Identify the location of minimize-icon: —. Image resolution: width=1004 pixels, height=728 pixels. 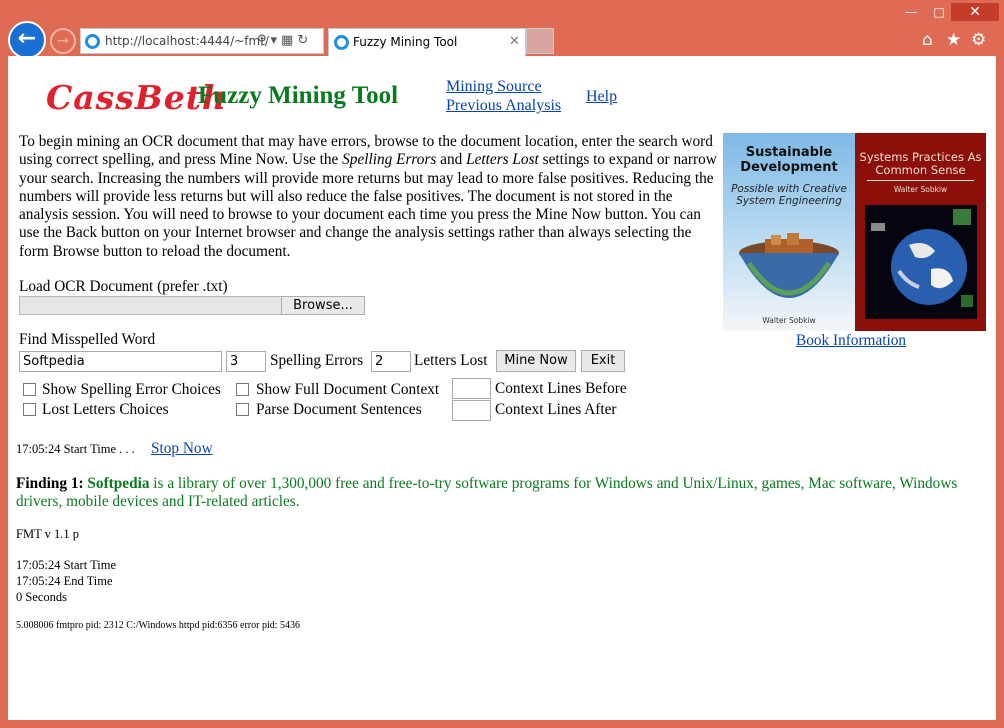
(911, 12).